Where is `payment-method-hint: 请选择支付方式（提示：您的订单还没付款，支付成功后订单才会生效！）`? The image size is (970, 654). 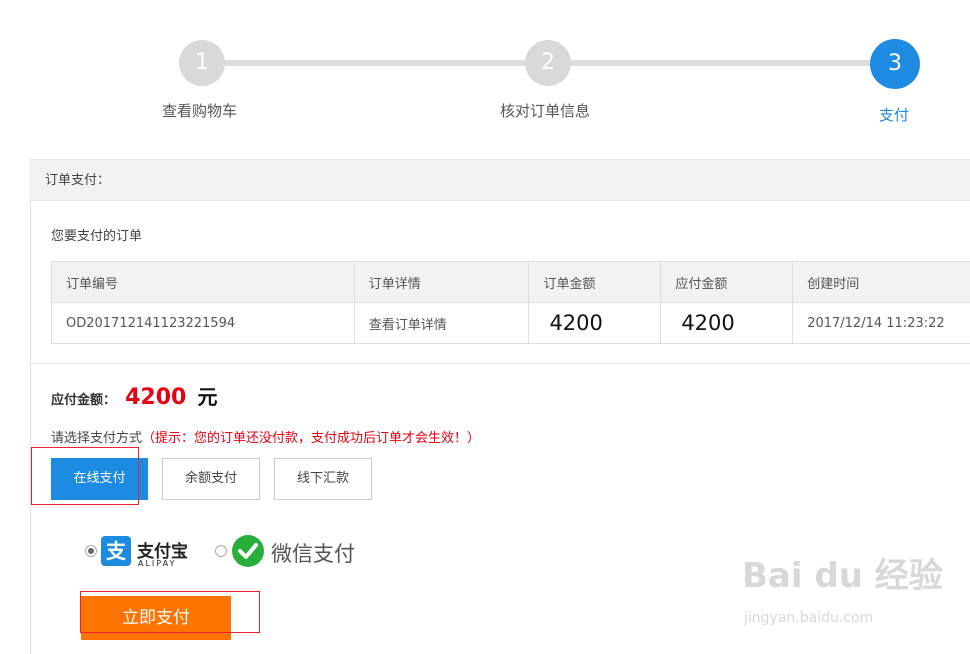
payment-method-hint: 请选择支付方式（提示：您的订单还没付款，支付成功后订单才会生效！） is located at coordinates (265, 436).